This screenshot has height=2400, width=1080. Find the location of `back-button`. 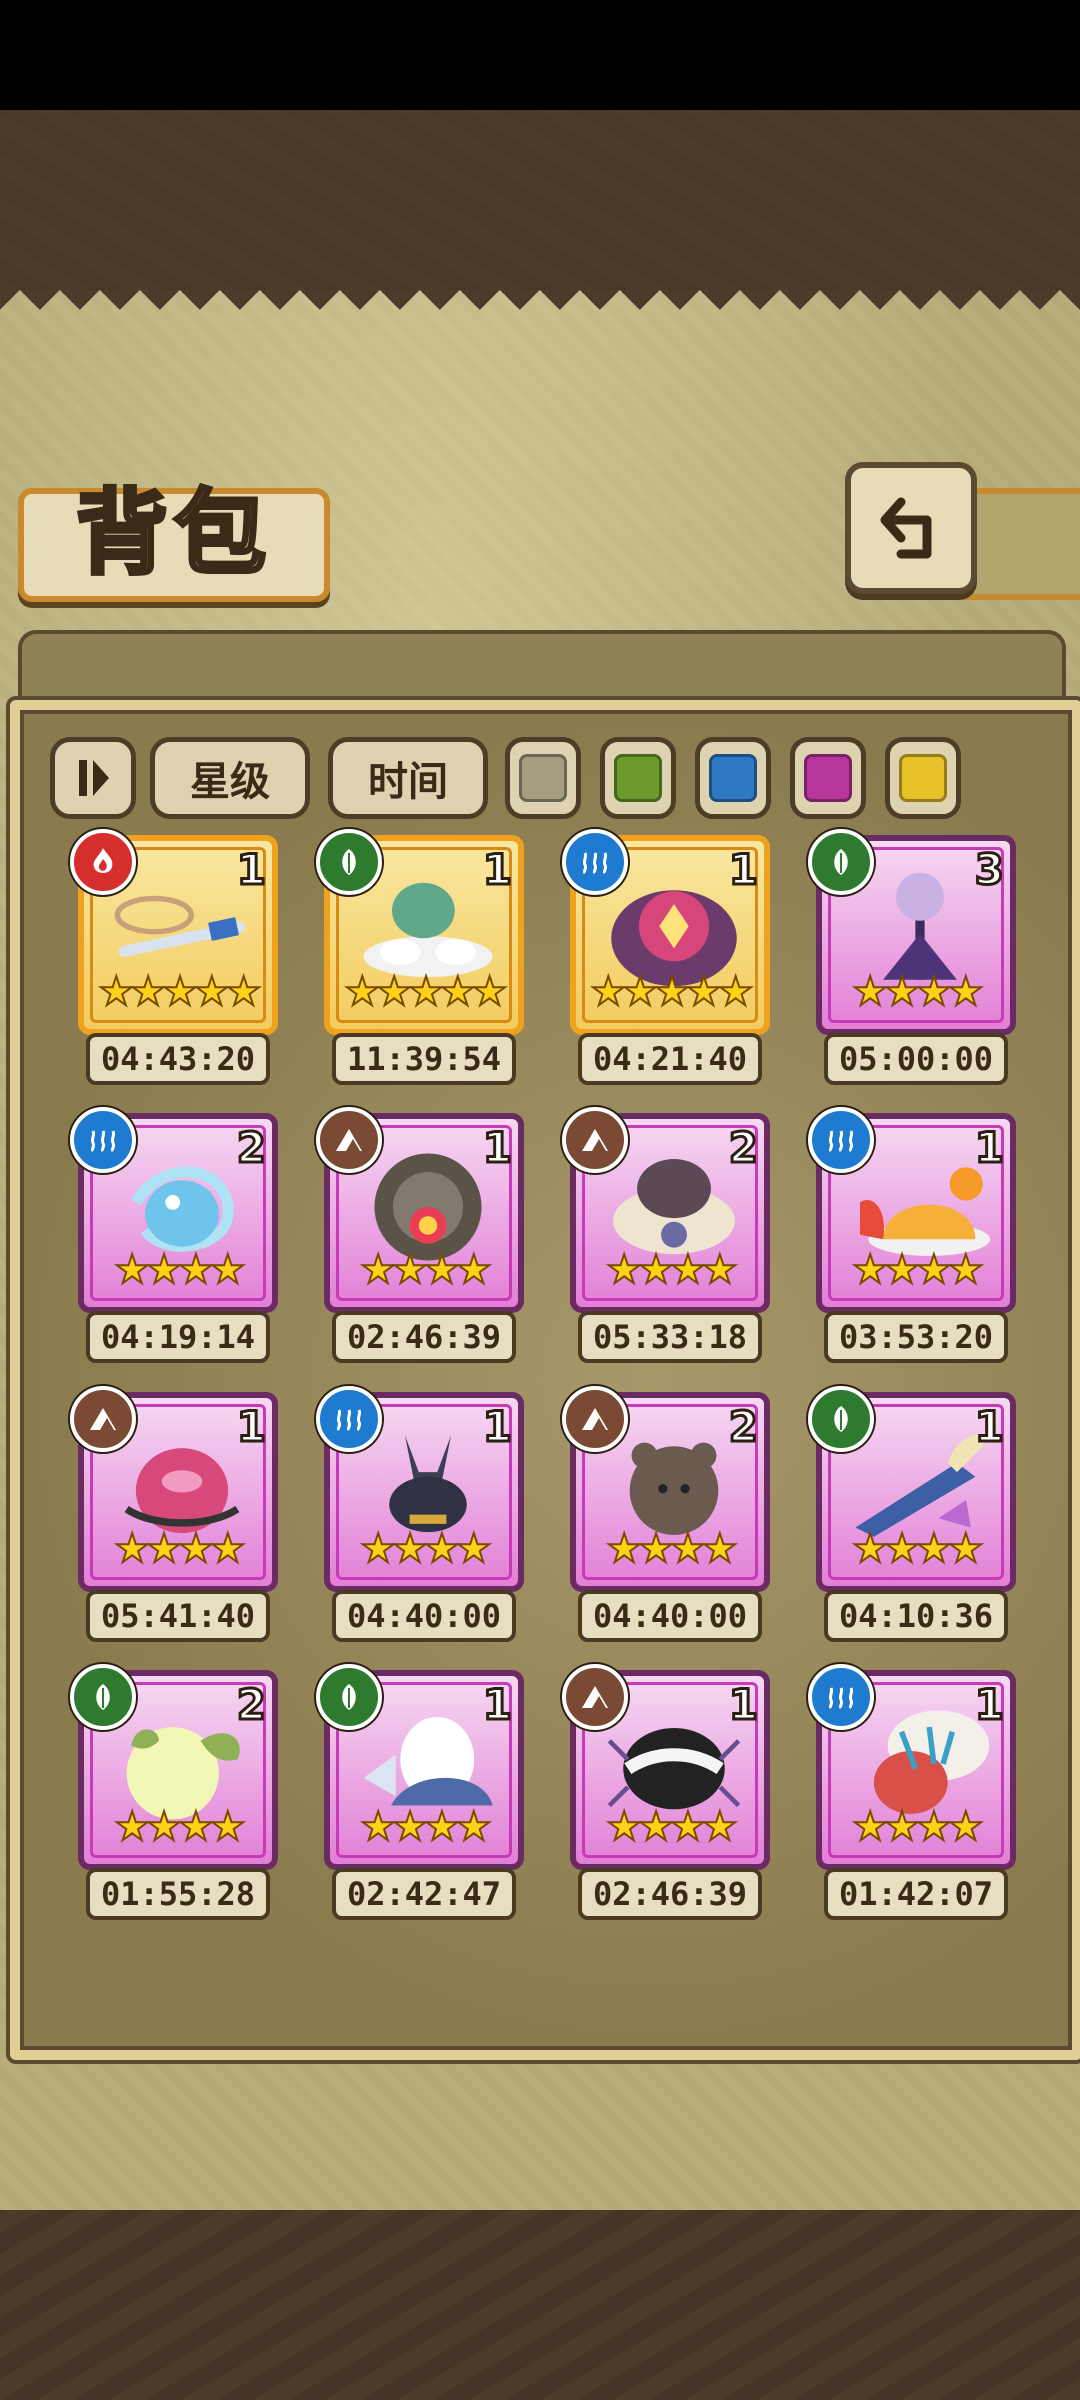

back-button is located at coordinates (911, 528).